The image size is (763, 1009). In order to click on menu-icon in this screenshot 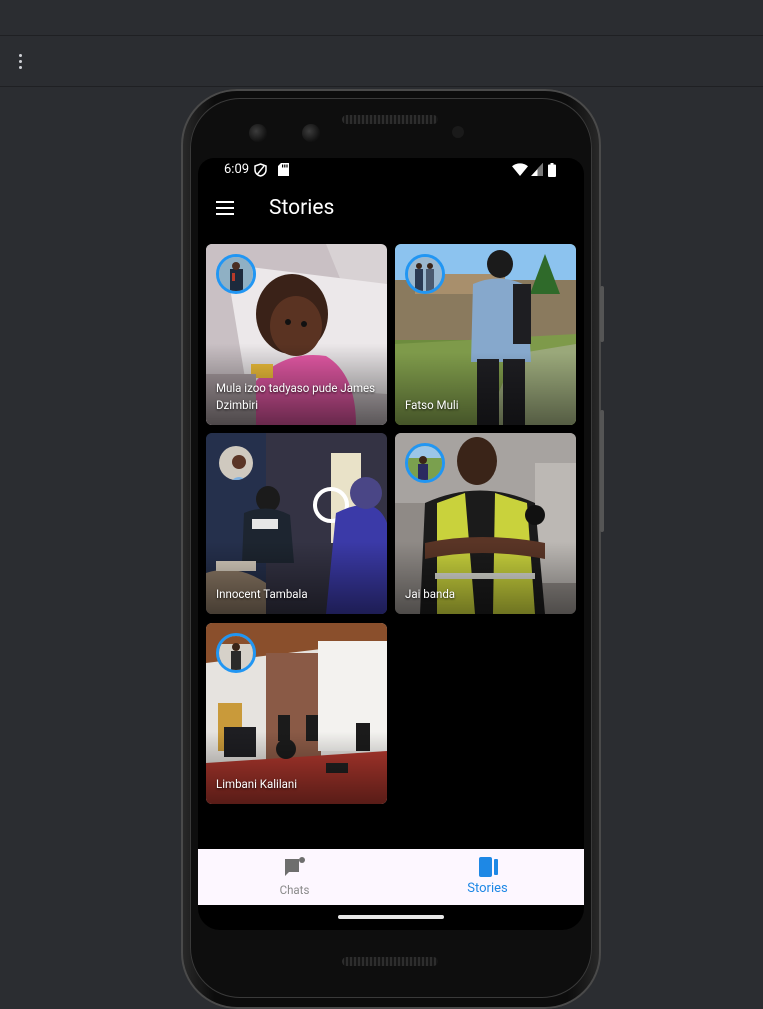, I will do `click(225, 208)`.